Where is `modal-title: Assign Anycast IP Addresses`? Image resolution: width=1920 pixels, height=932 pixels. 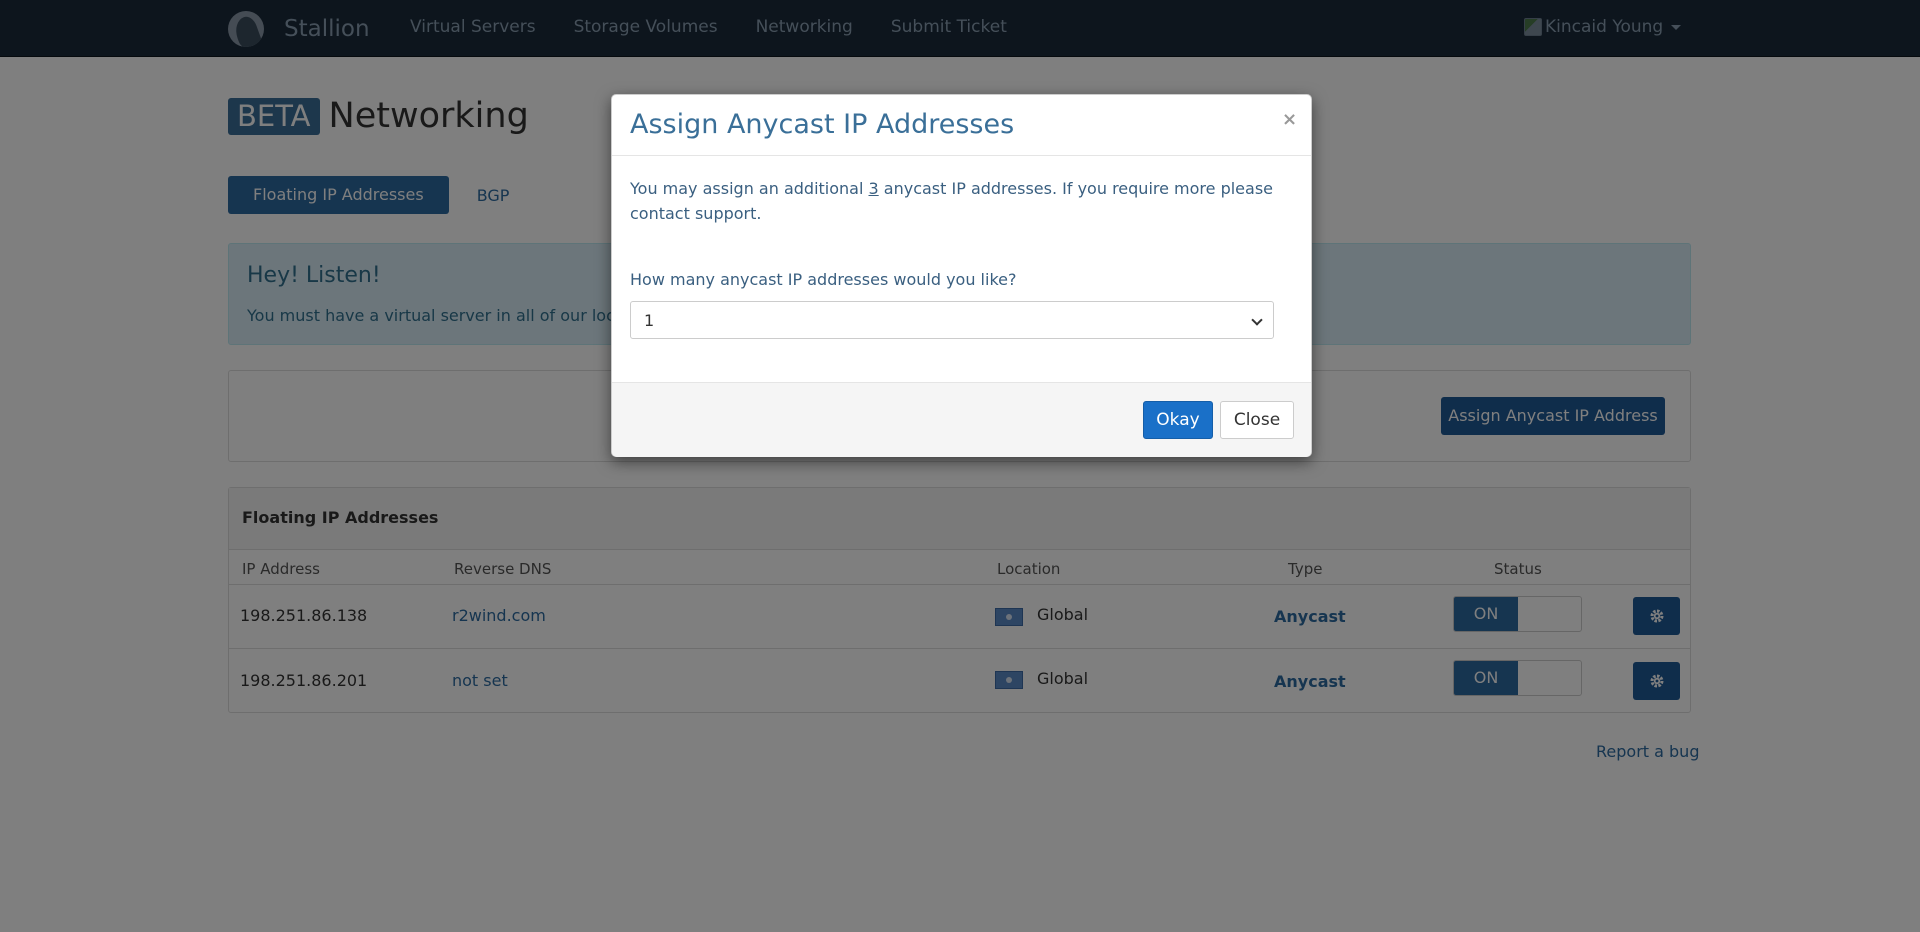
modal-title: Assign Anycast IP Addresses is located at coordinates (822, 124).